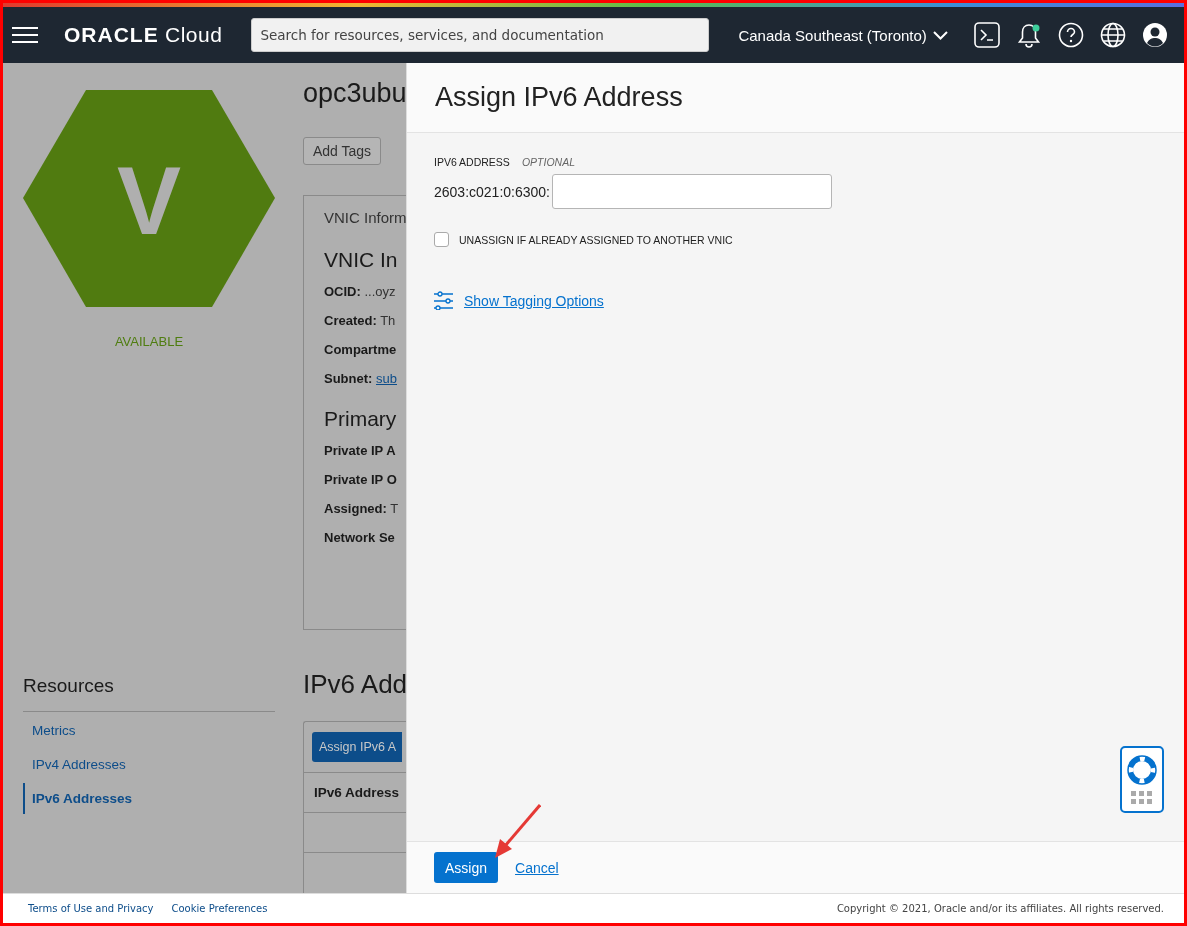 The image size is (1187, 926). What do you see at coordinates (492, 191) in the screenshot?
I see `address-prefix: 2603:c021:0:6300:` at bounding box center [492, 191].